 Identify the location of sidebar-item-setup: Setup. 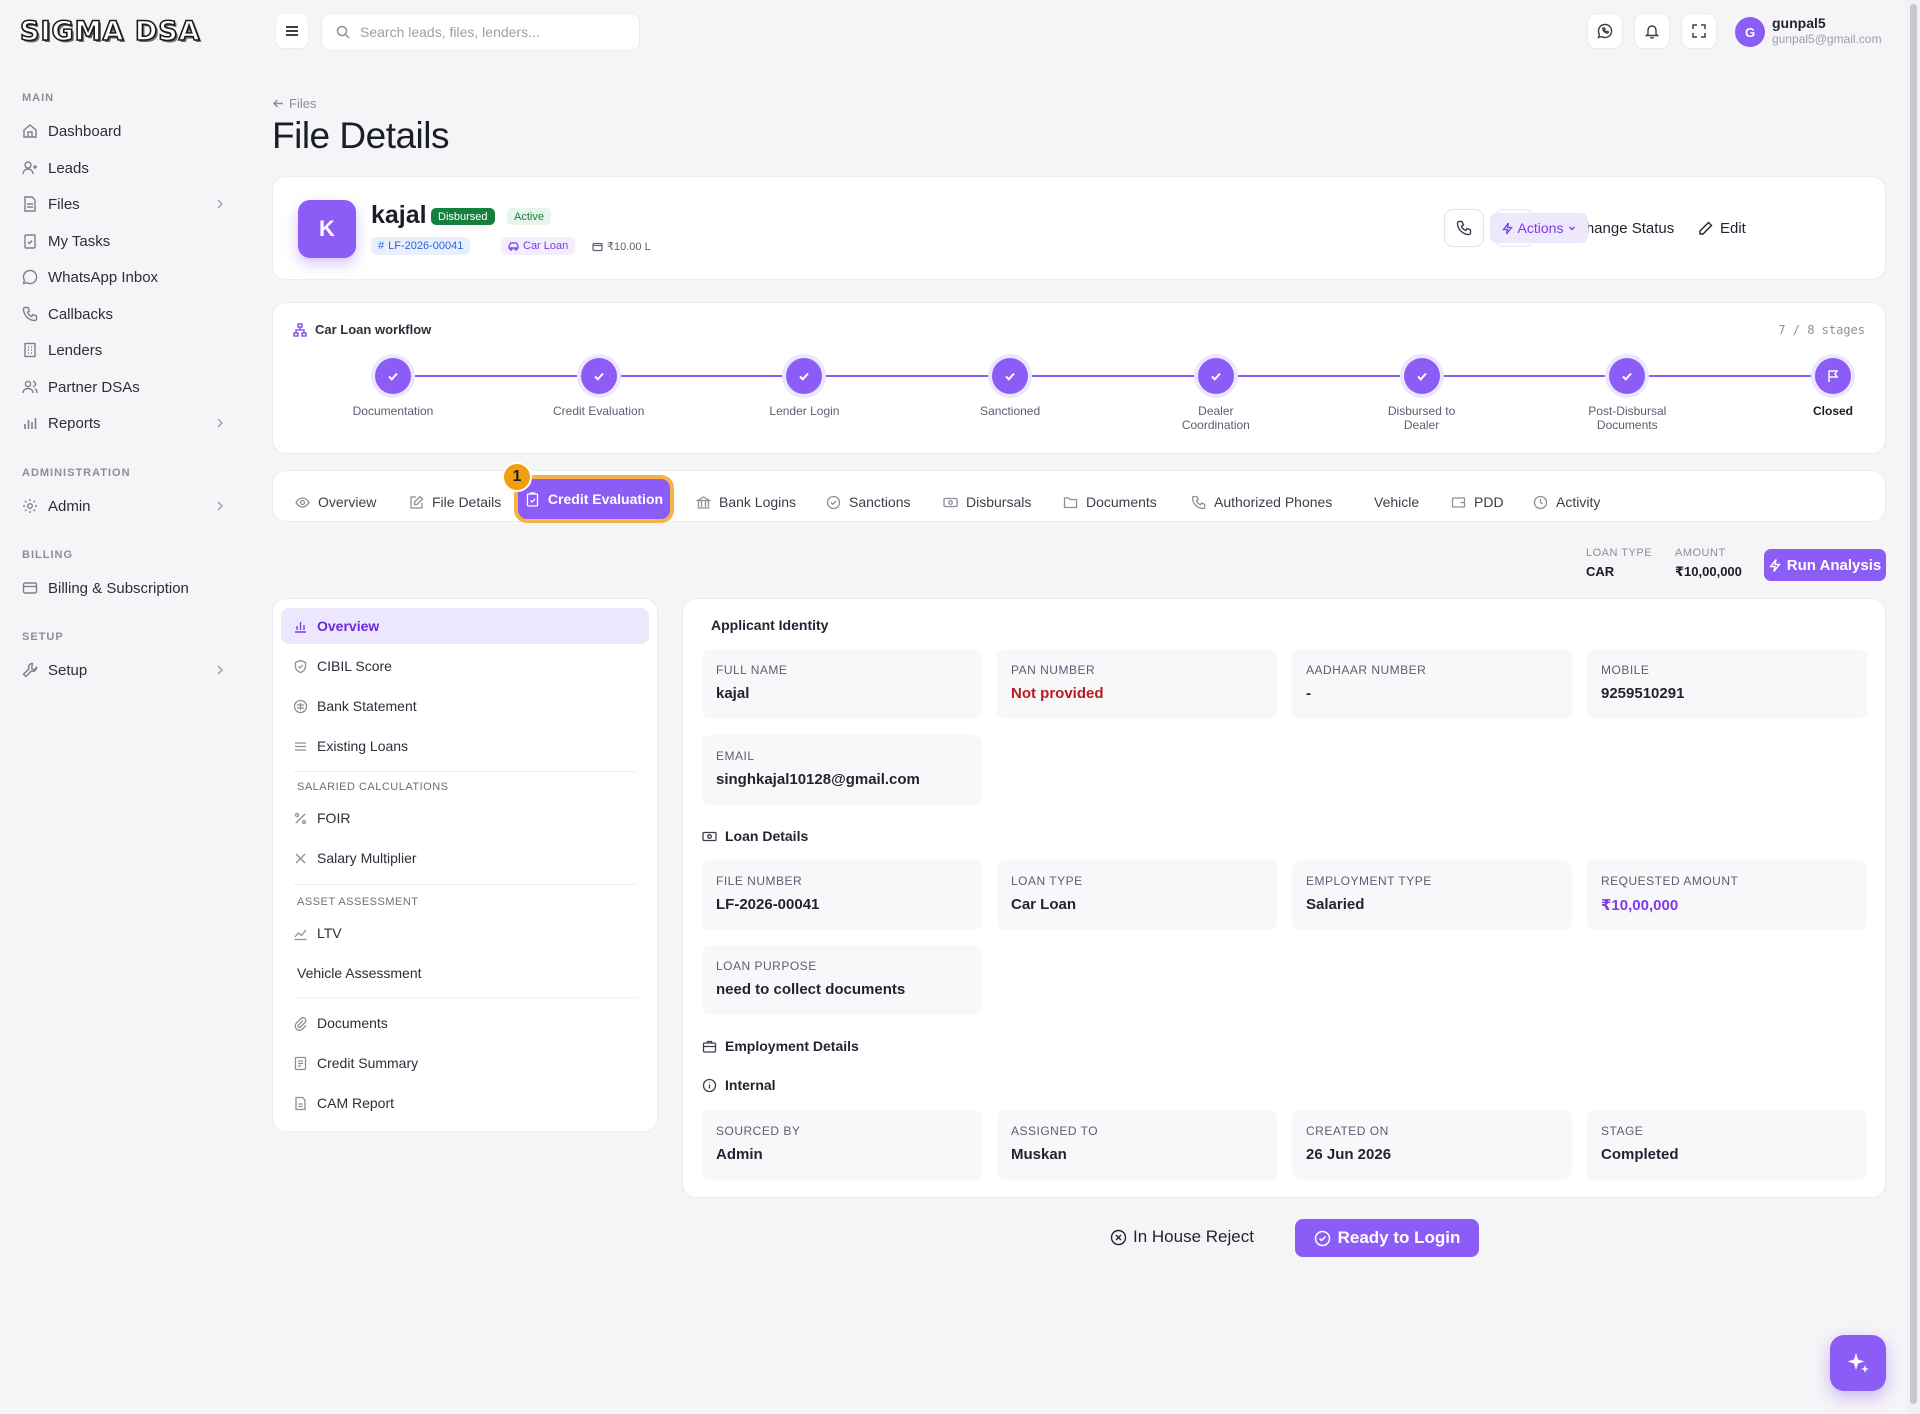
(124, 670).